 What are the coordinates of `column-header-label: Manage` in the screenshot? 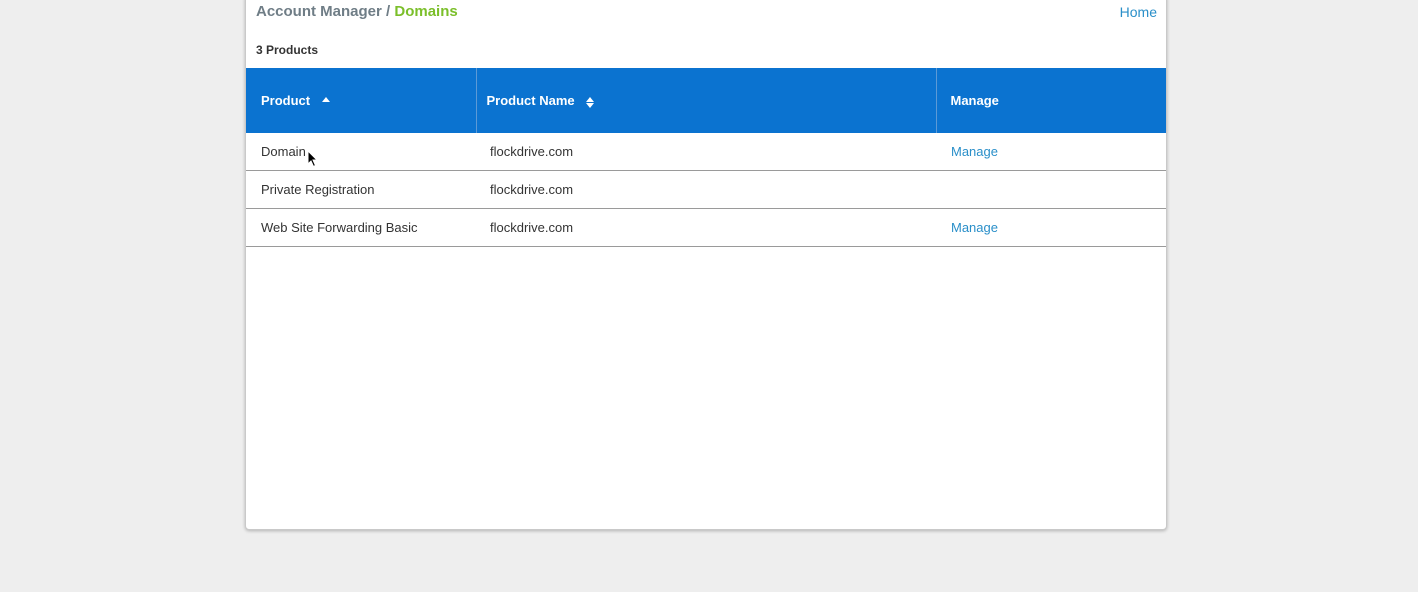 It's located at (974, 100).